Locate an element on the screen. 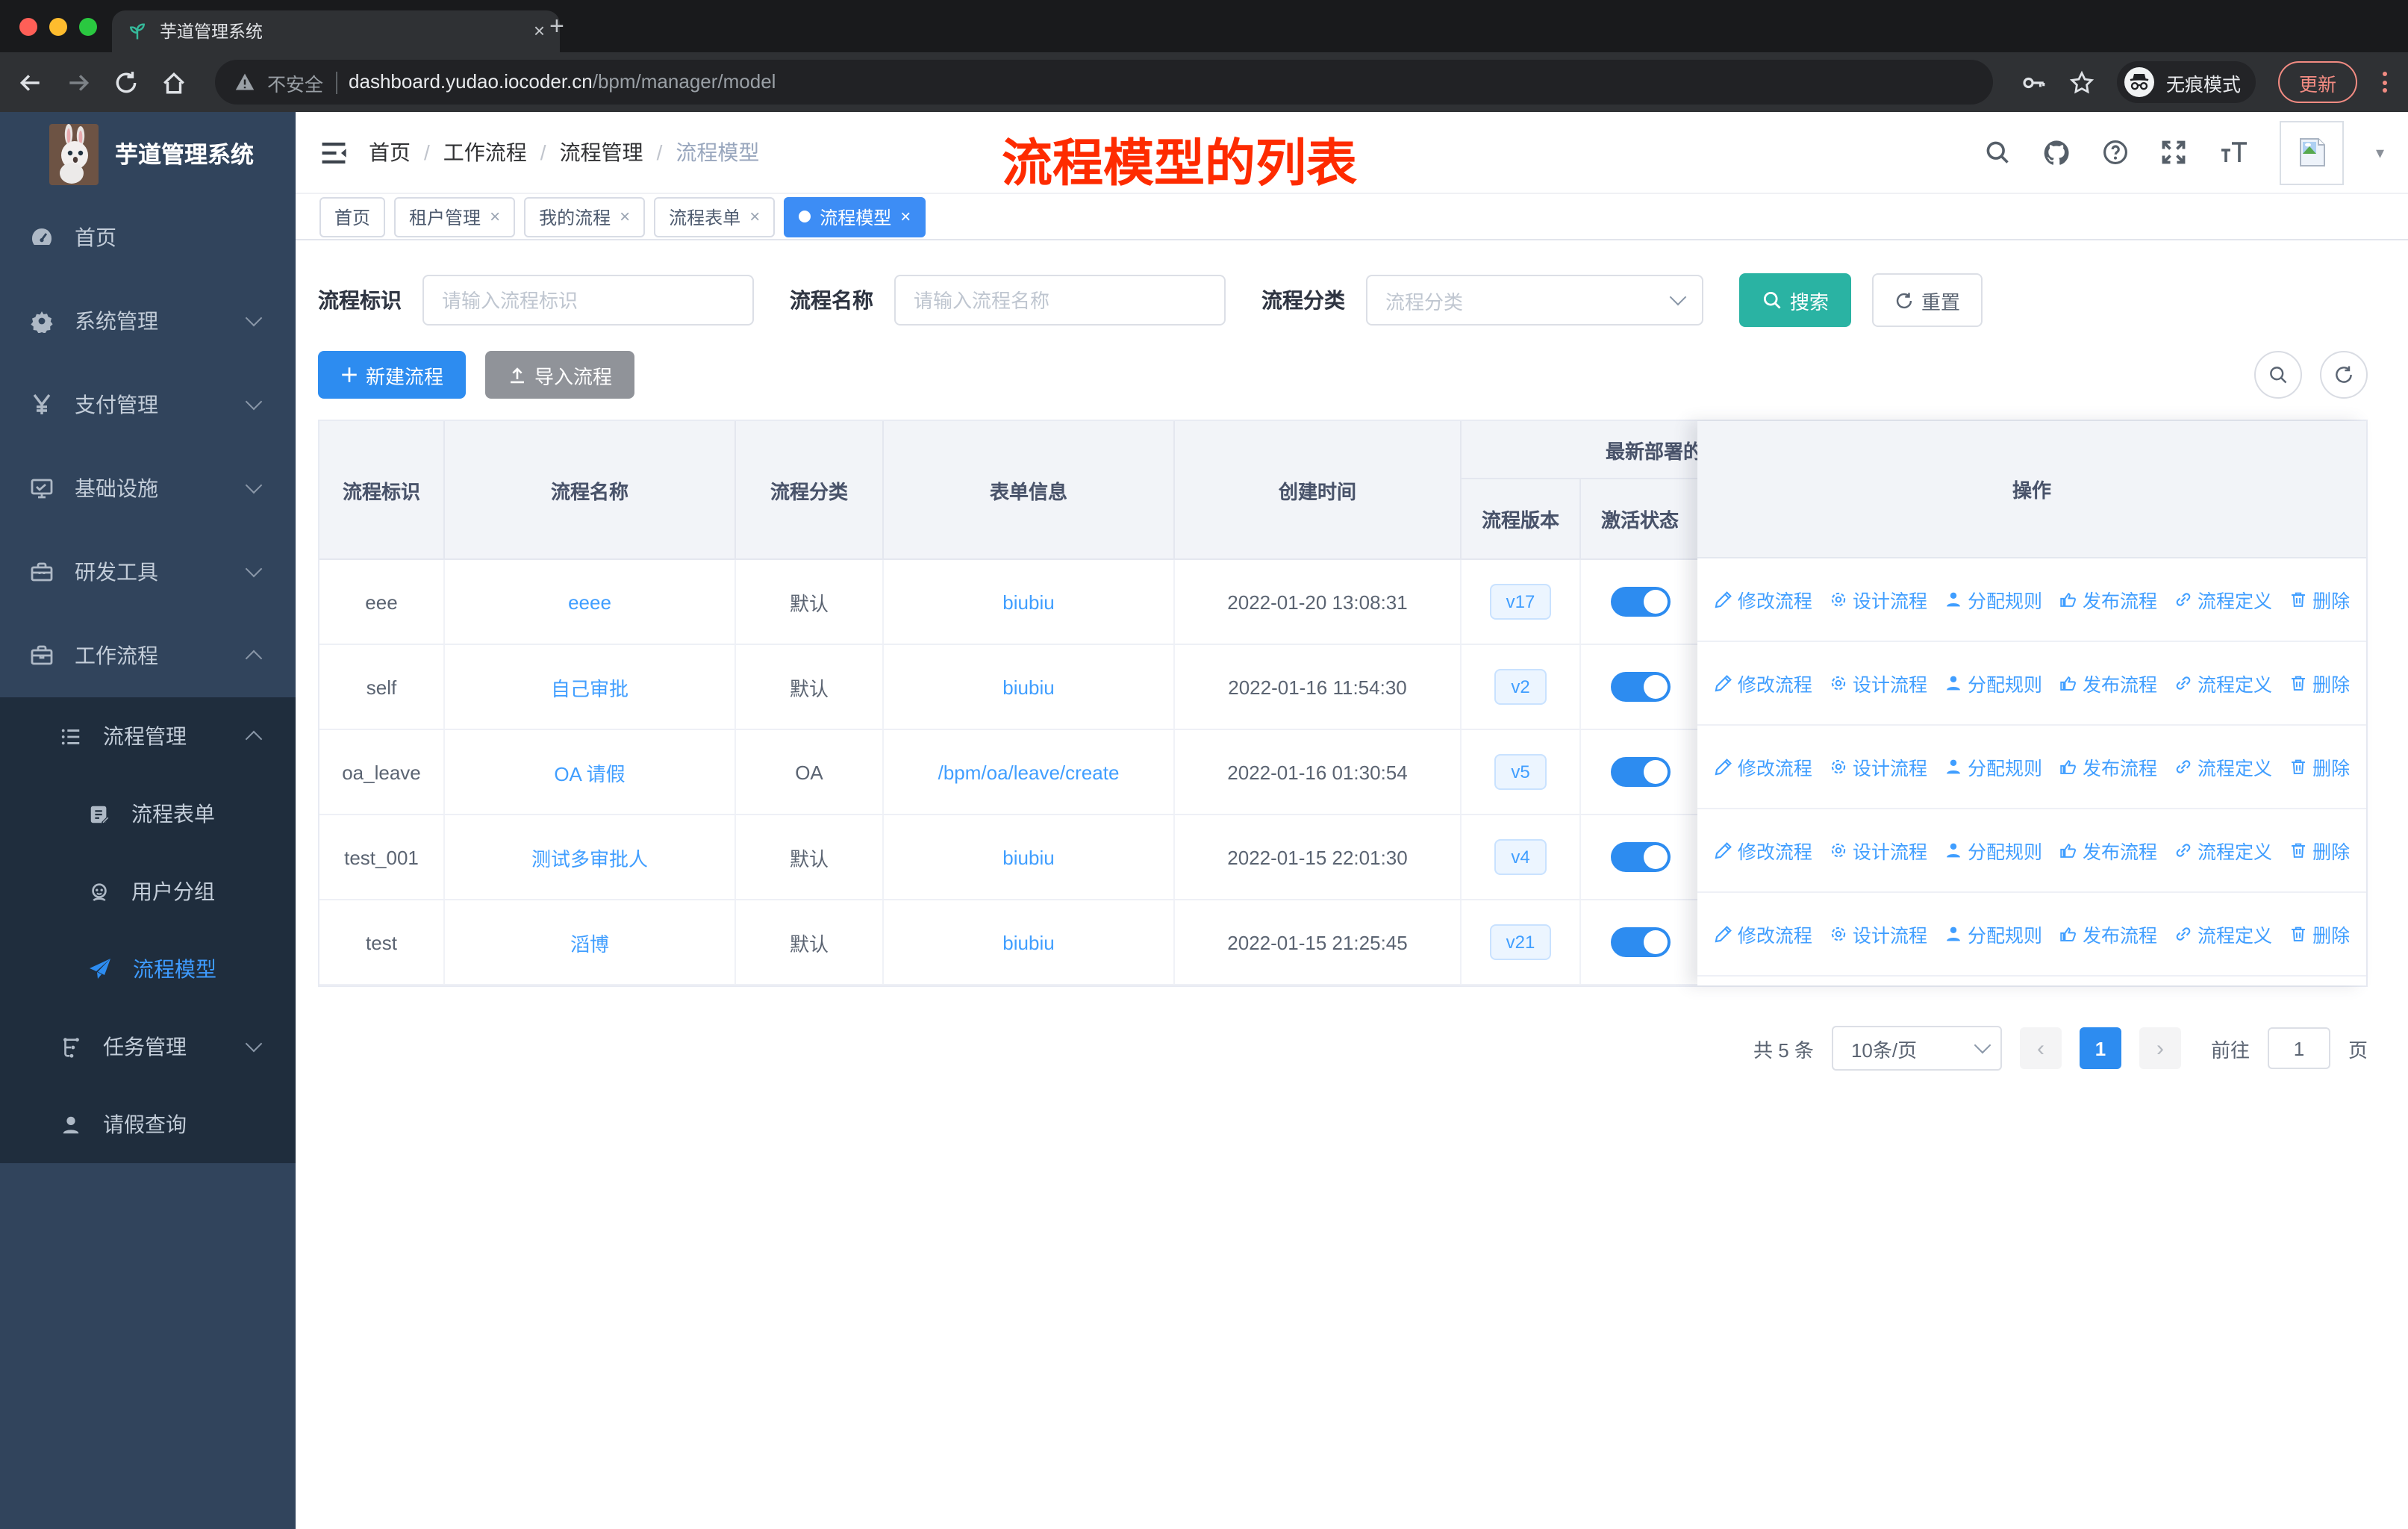  sidebar-item-devtools: 研发工具 is located at coordinates (148, 572).